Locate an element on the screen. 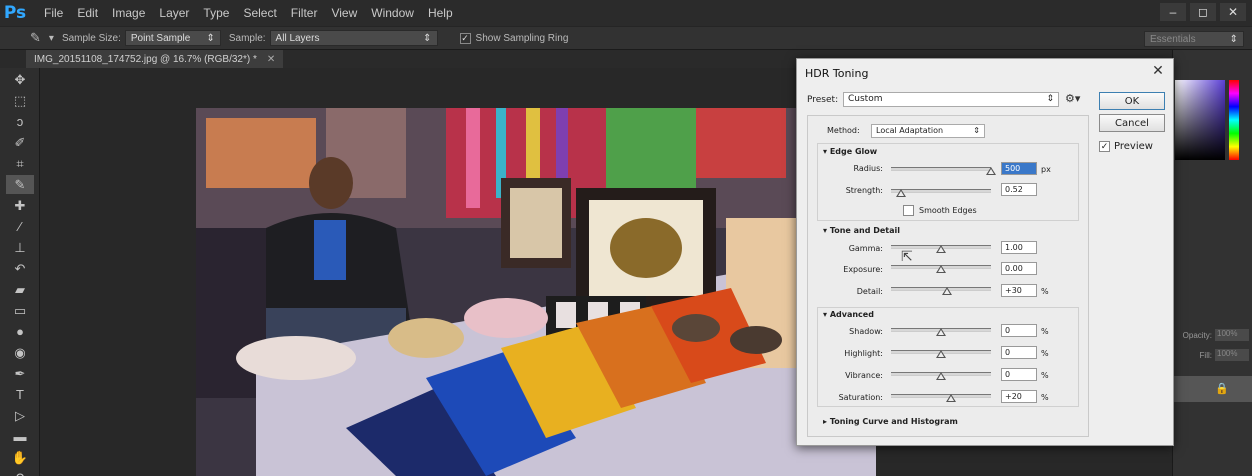 The width and height of the screenshot is (1252, 476). menu-type: Type is located at coordinates (216, 13).